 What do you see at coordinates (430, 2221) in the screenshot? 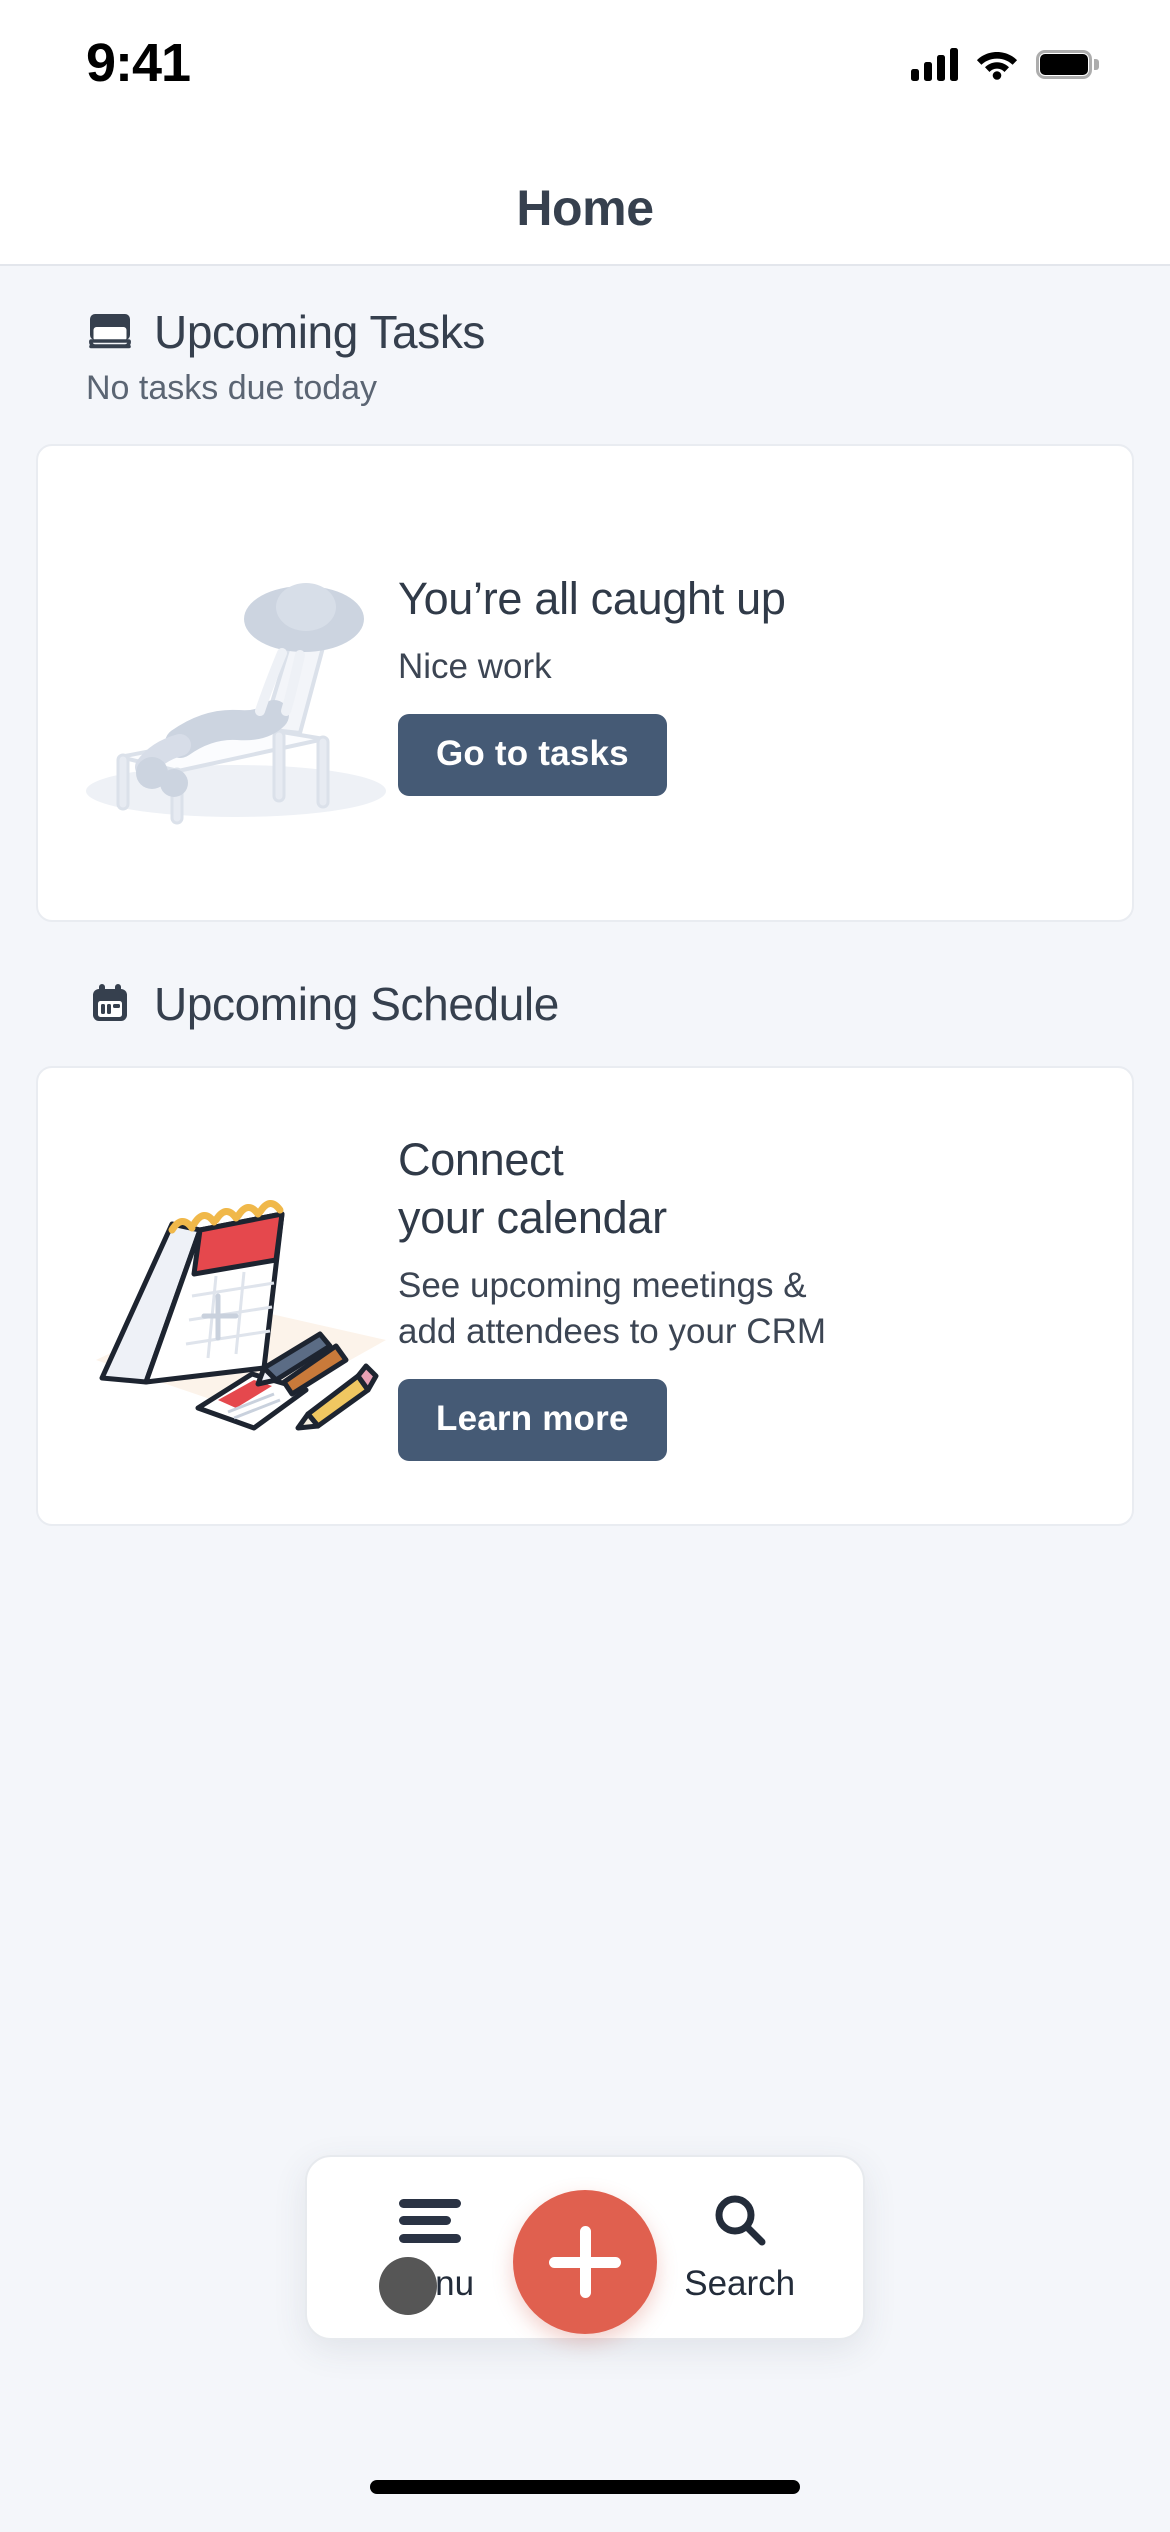
I see `hamburger-menu-icon` at bounding box center [430, 2221].